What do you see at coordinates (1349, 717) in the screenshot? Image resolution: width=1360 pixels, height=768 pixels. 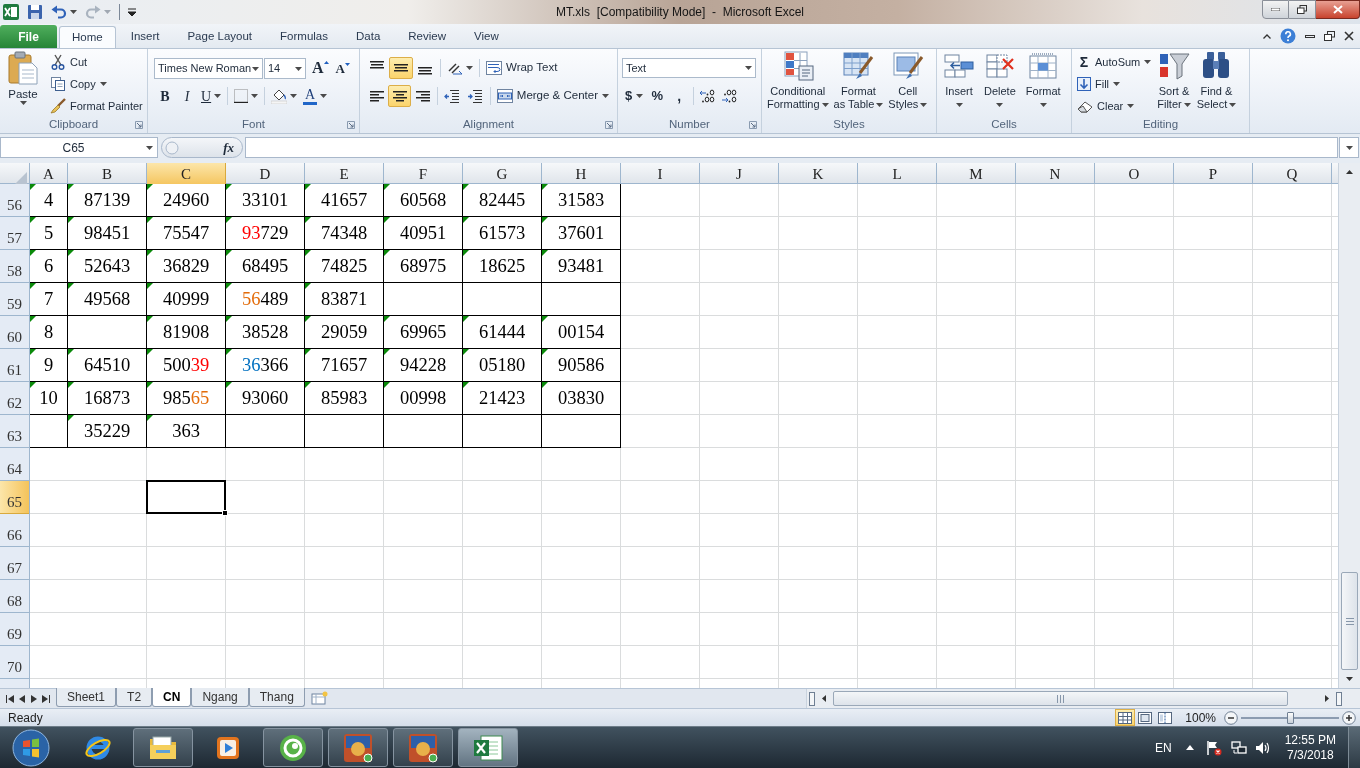 I see `zoom-in-icon` at bounding box center [1349, 717].